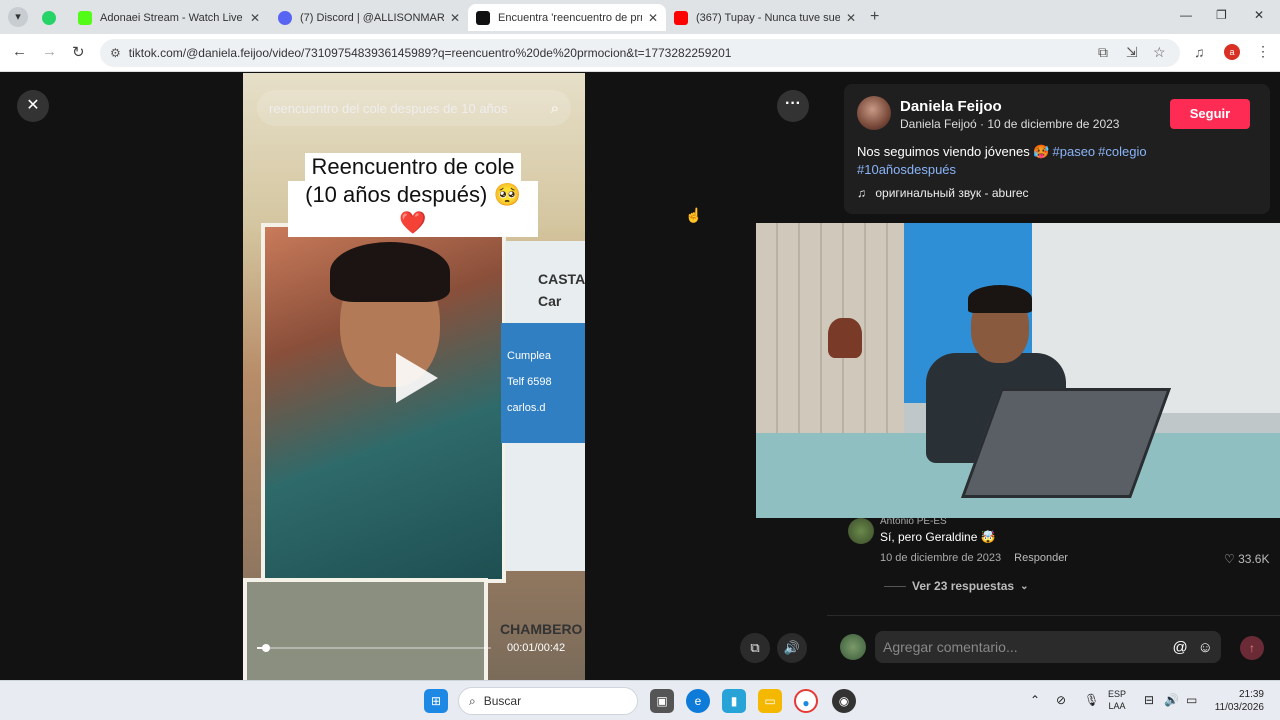  Describe the element at coordinates (1251, 694) in the screenshot. I see `clock-time: 21:39` at that location.